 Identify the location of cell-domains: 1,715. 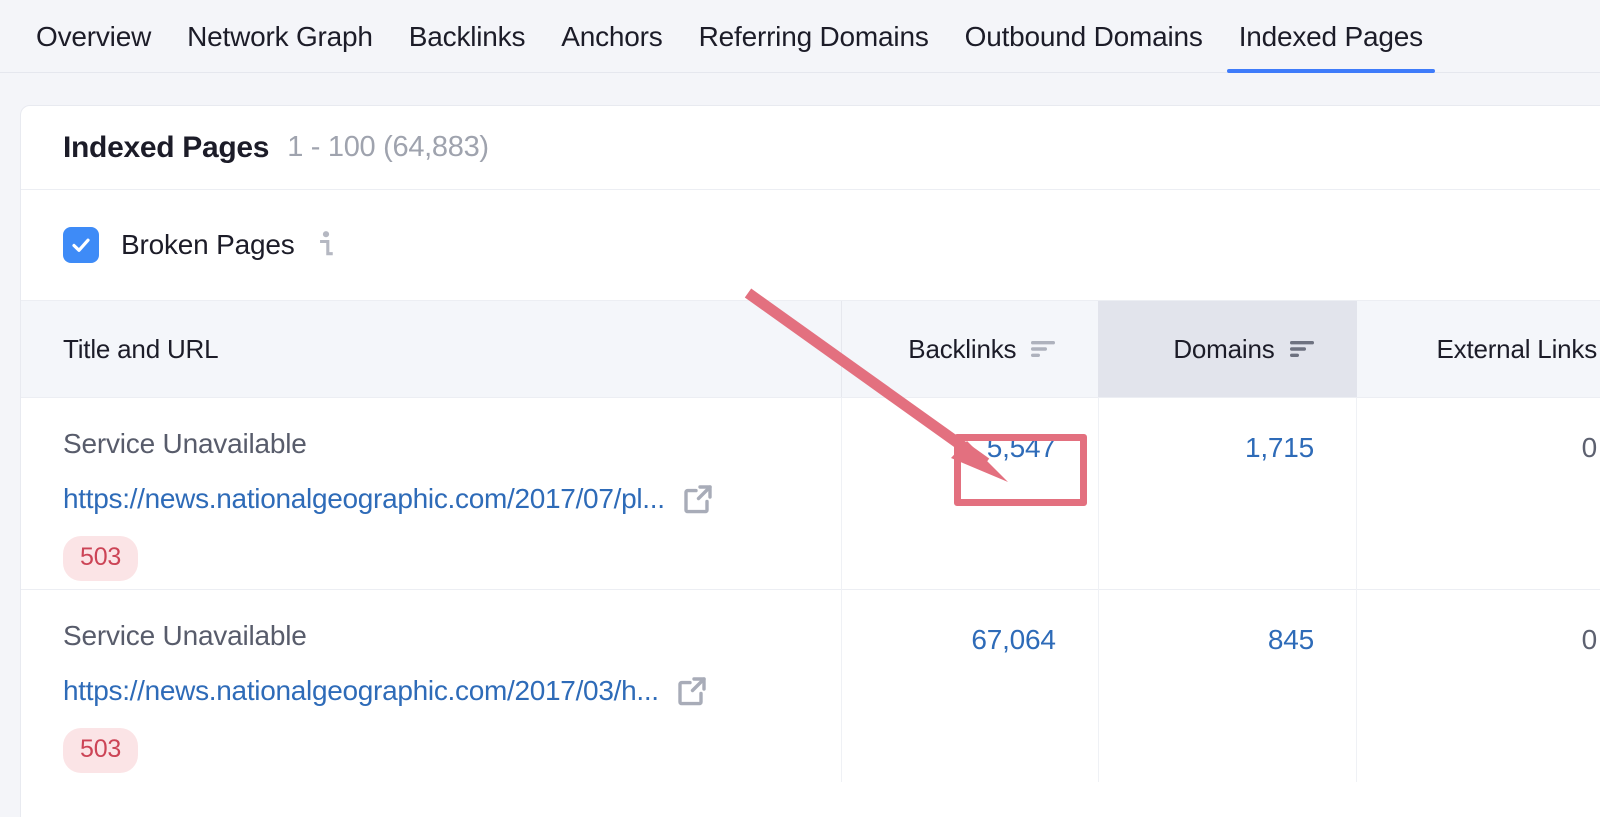
(1227, 493).